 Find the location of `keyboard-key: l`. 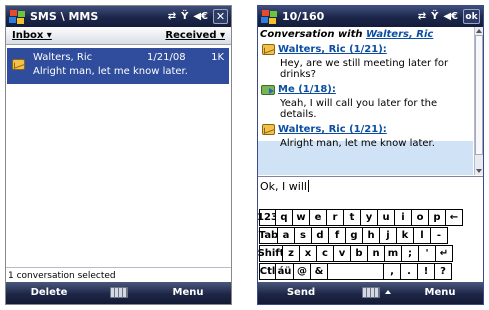

keyboard-key: l is located at coordinates (422, 235).